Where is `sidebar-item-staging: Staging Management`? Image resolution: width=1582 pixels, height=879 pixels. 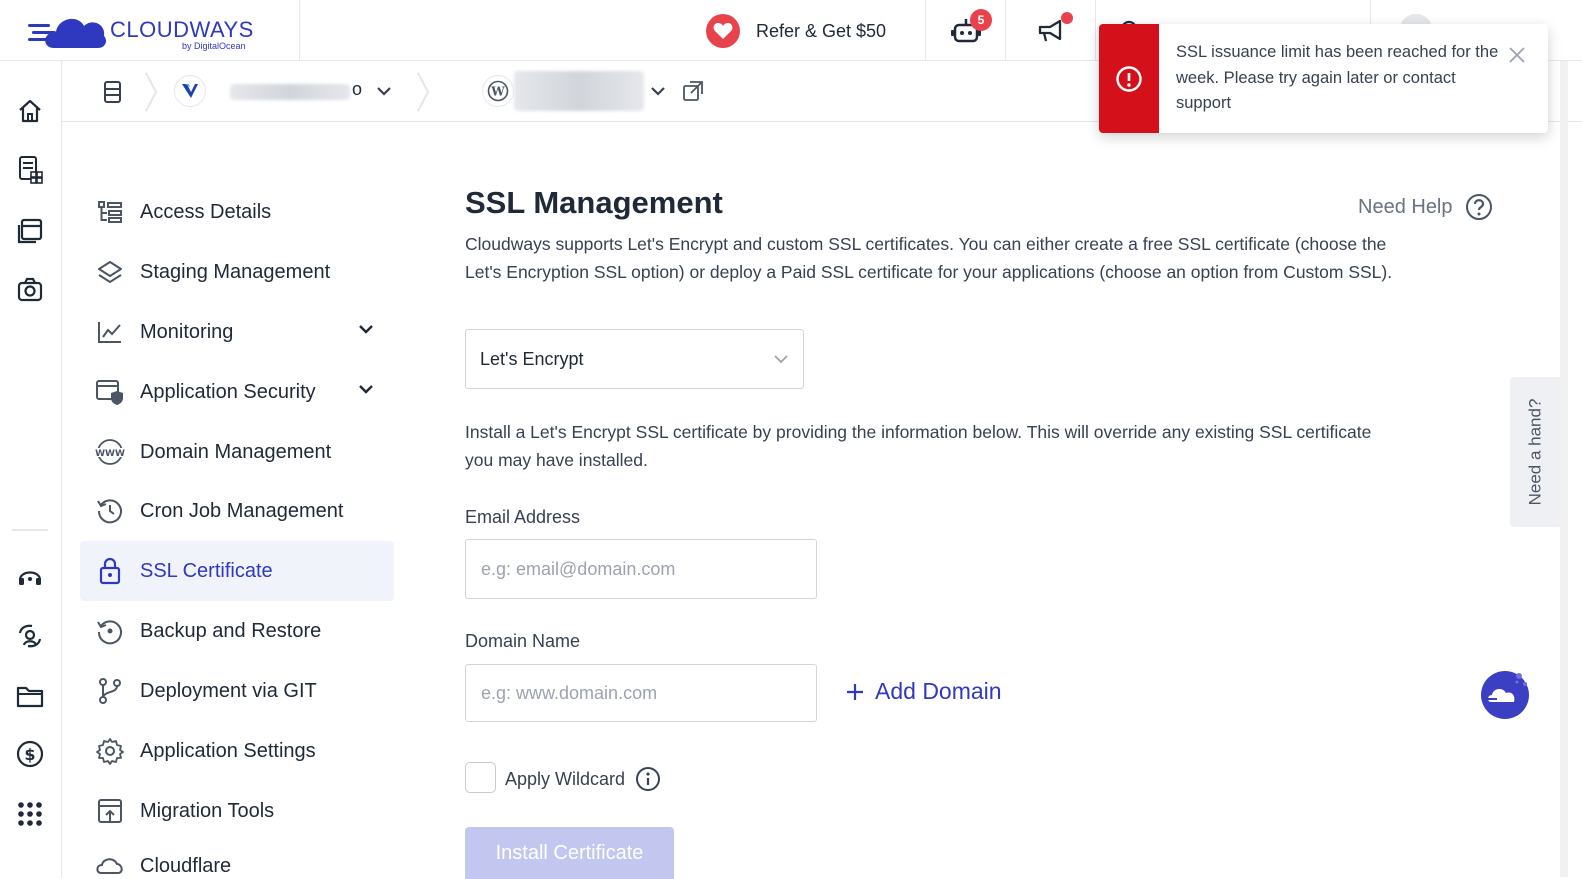
sidebar-item-staging: Staging Management is located at coordinates (237, 272).